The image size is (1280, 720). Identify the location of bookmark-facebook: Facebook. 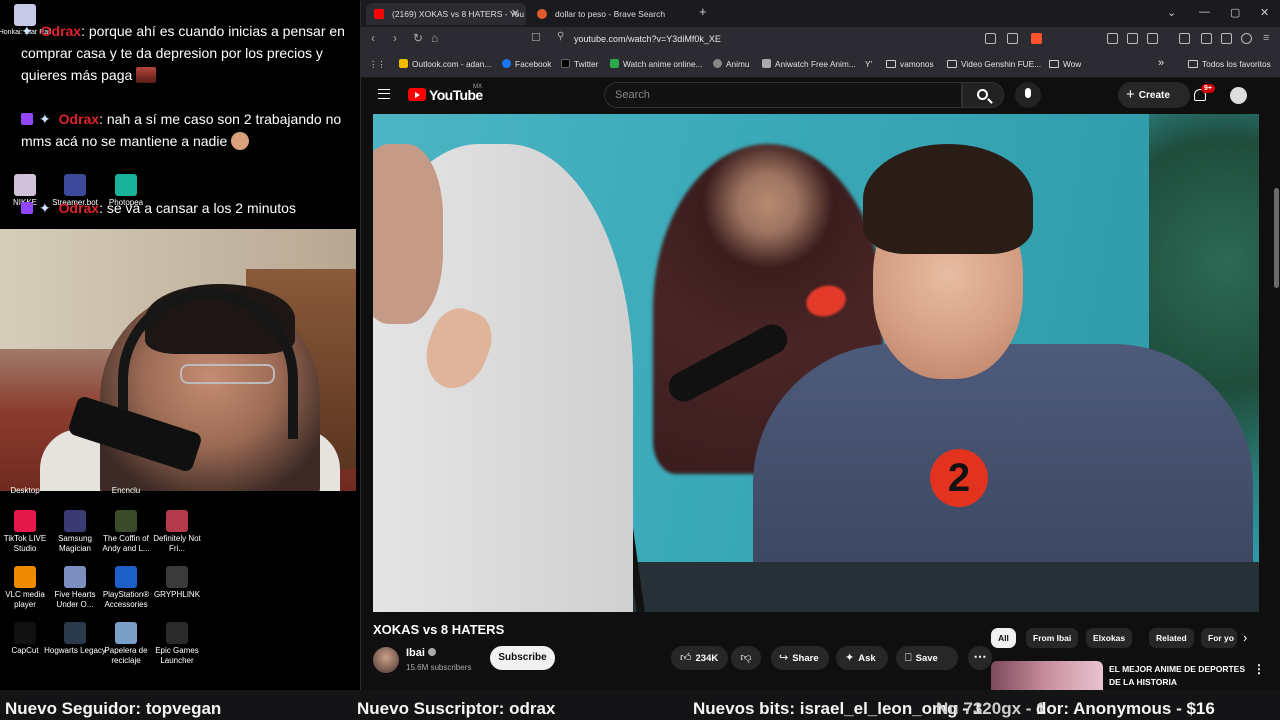
(526, 64).